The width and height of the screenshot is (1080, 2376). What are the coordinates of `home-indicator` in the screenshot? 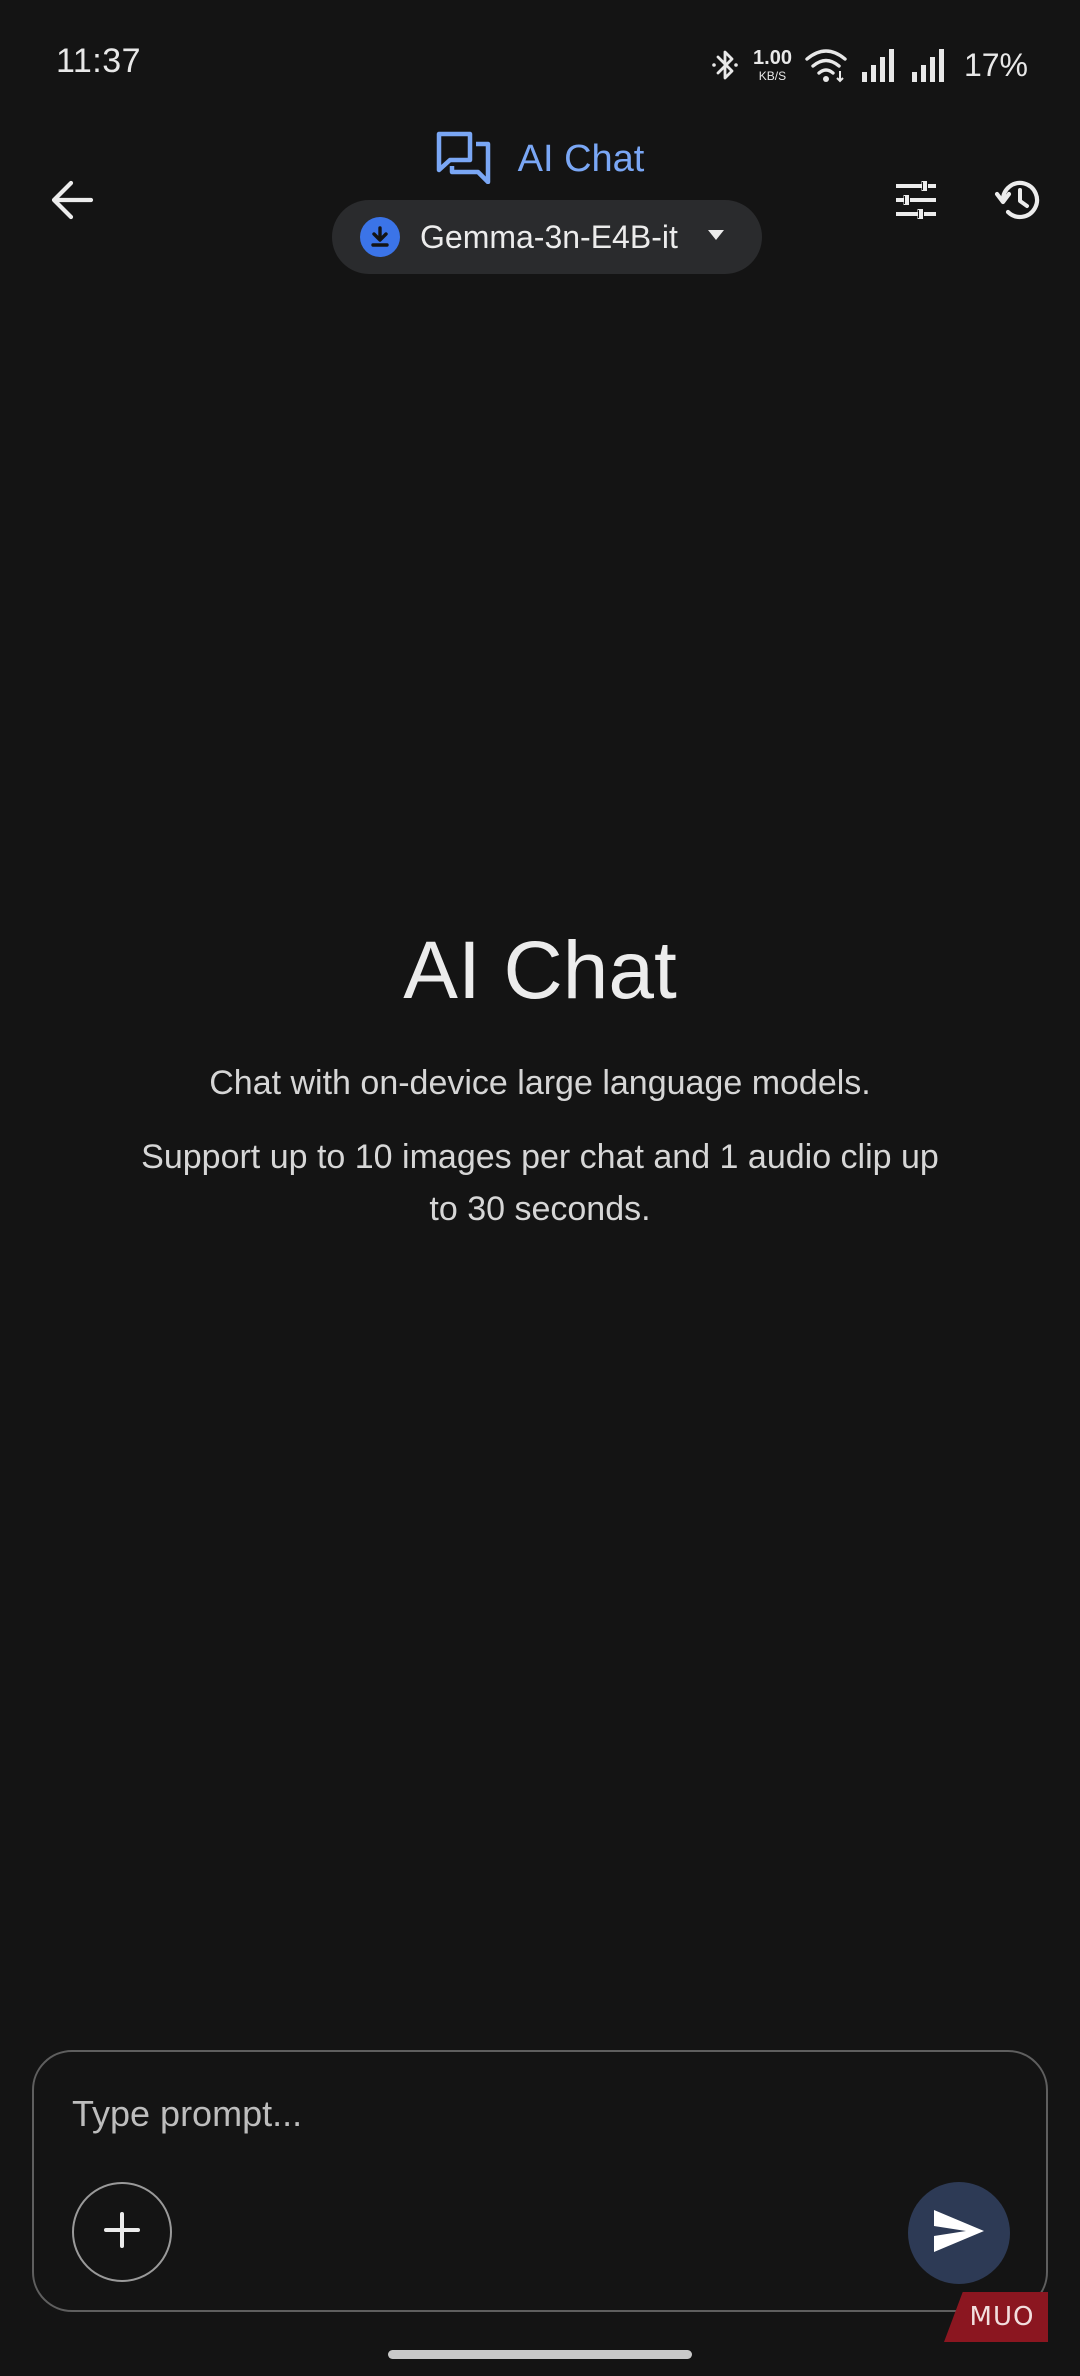 It's located at (540, 2354).